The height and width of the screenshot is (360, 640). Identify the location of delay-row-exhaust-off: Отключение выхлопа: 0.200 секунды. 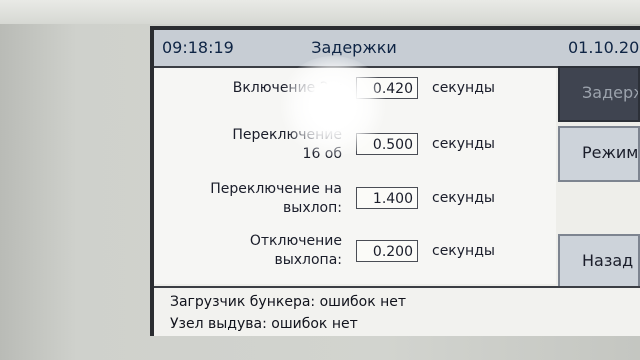
(355, 254).